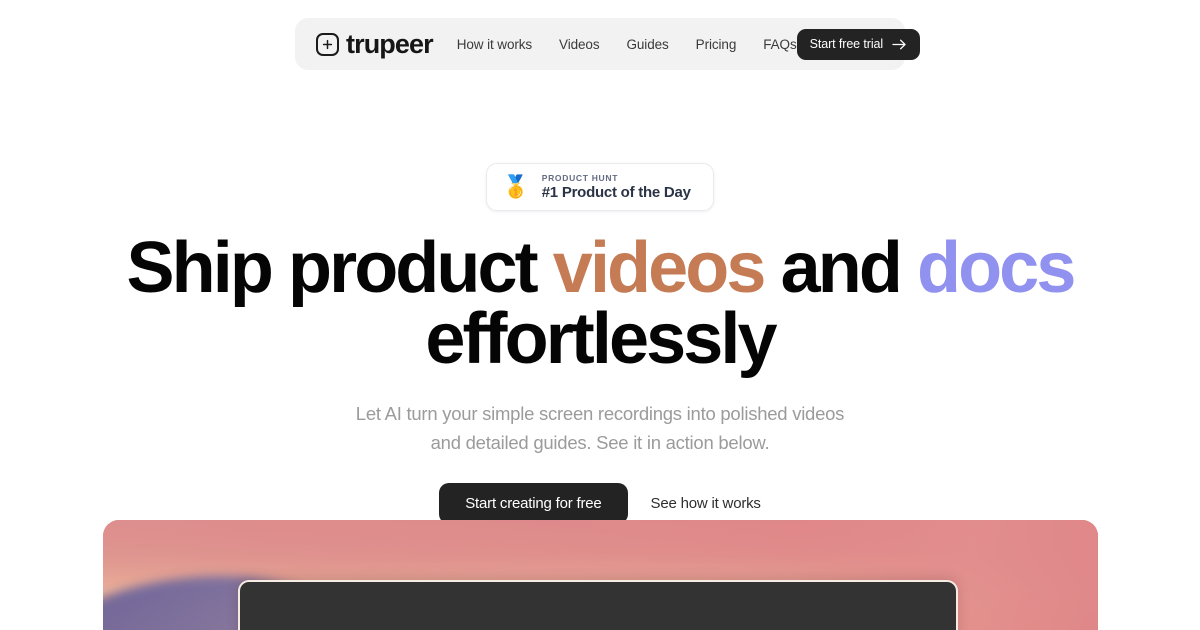 The width and height of the screenshot is (1200, 630). Describe the element at coordinates (390, 43) in the screenshot. I see `brand-name: trupeer` at that location.